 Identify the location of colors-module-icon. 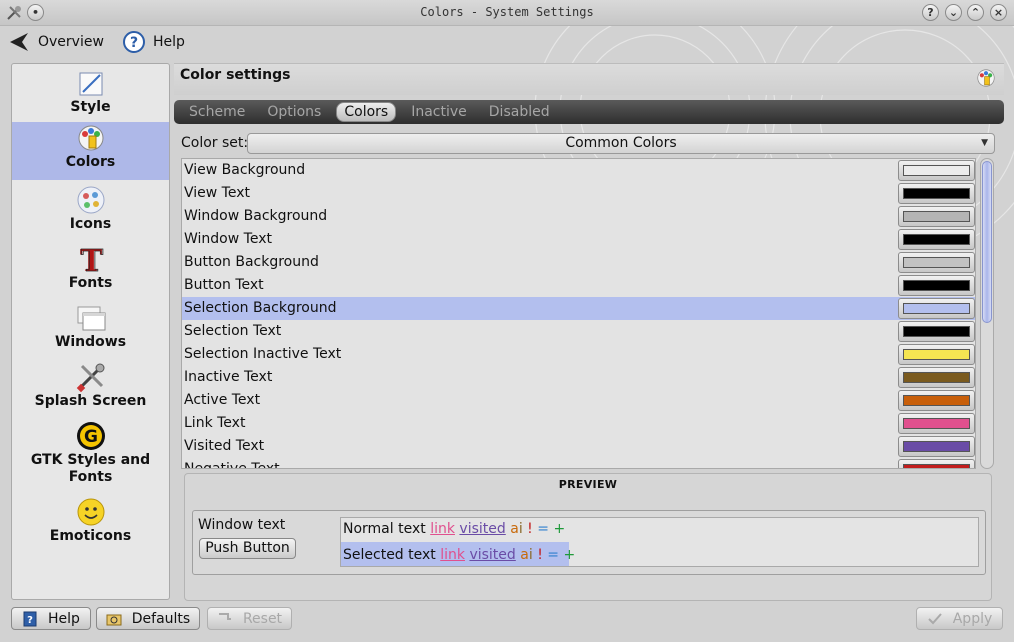
(986, 78).